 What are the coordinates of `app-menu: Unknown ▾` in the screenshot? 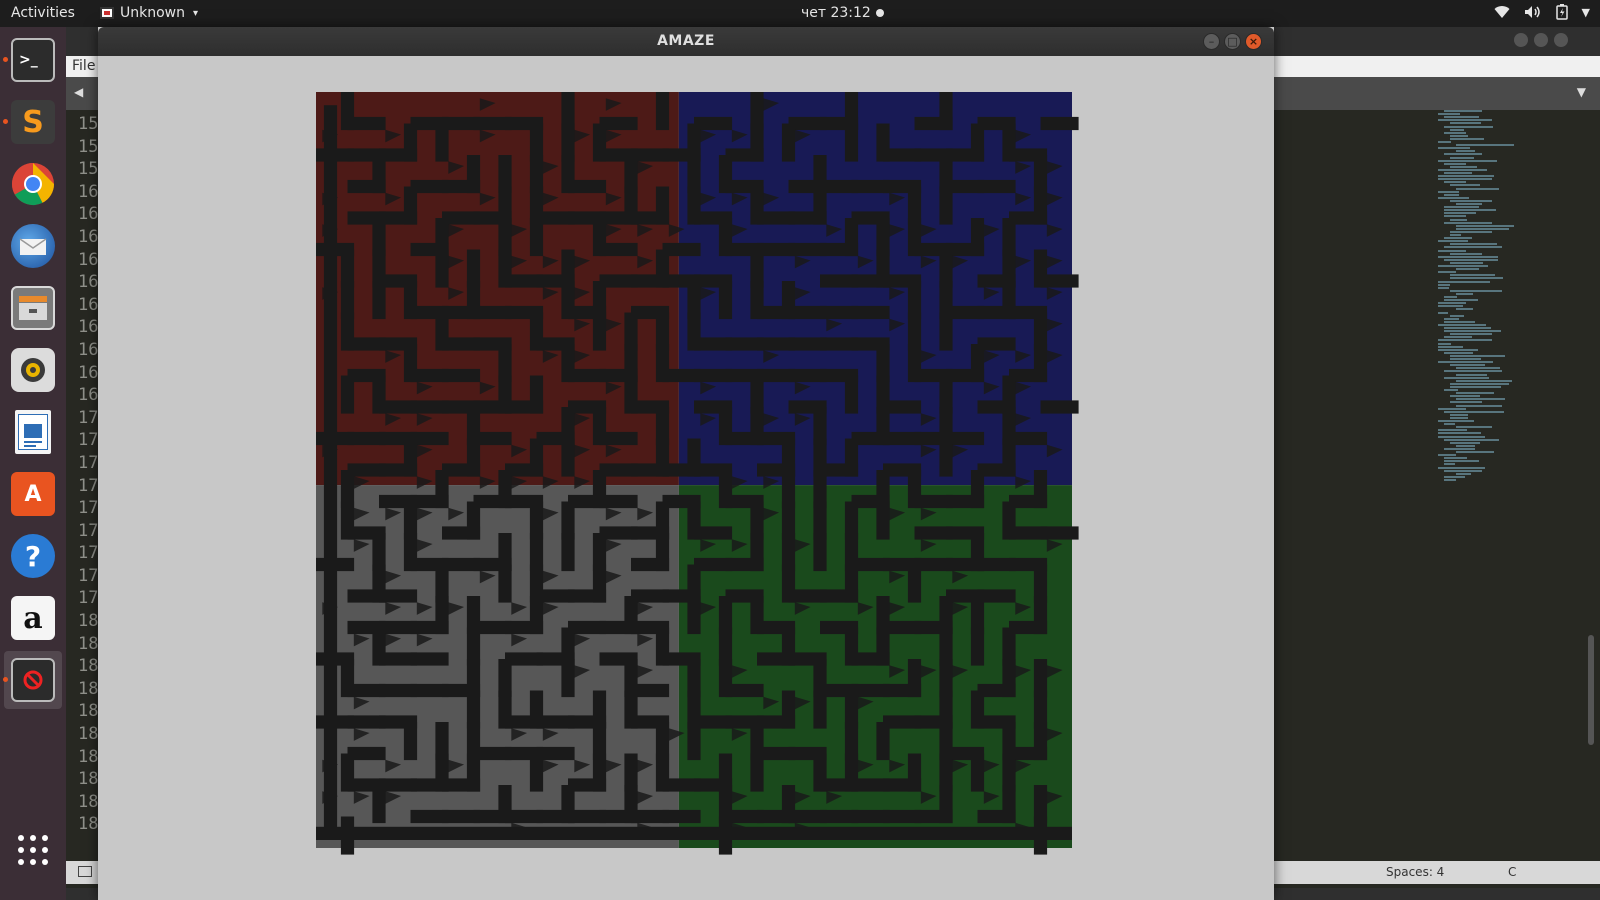 It's located at (149, 13).